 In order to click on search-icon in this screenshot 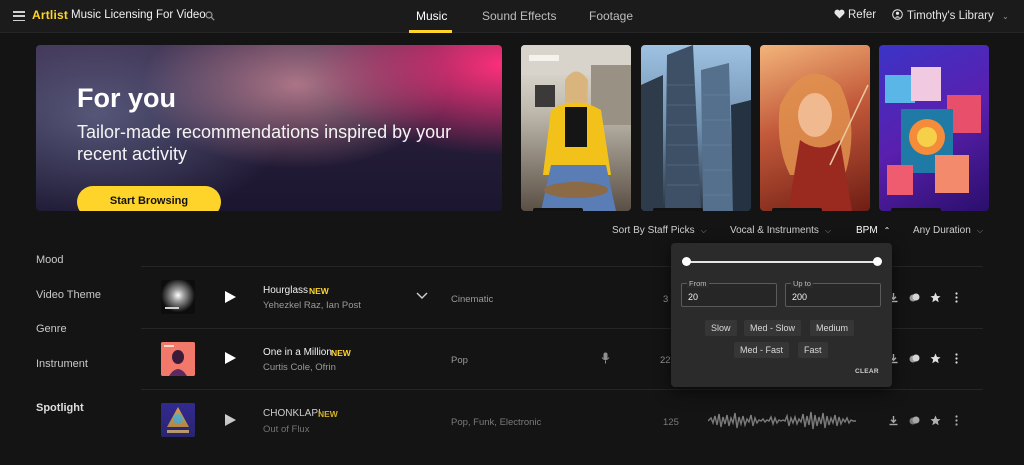, I will do `click(210, 16)`.